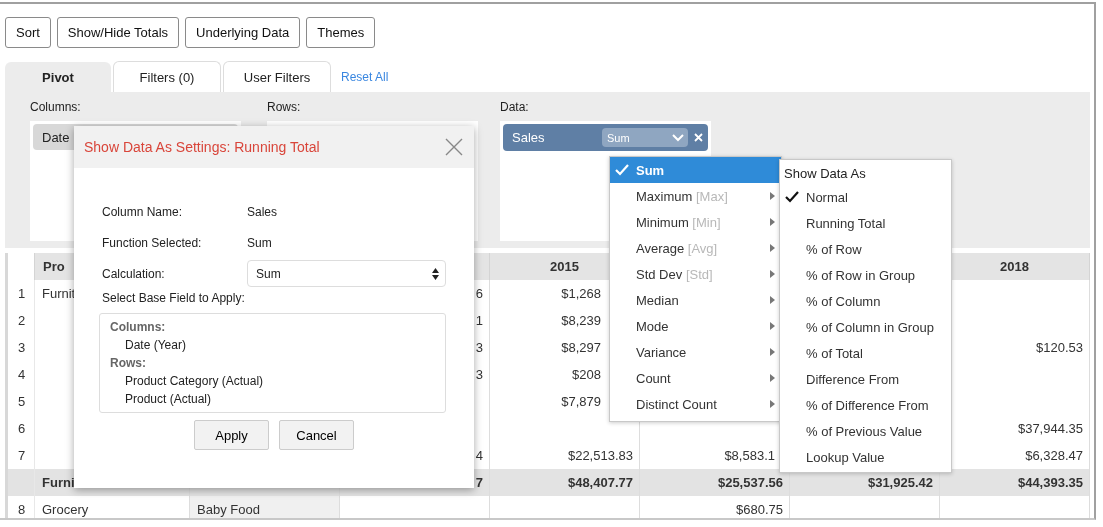 The height and width of the screenshot is (527, 1103). I want to click on chevron-down-icon, so click(678, 137).